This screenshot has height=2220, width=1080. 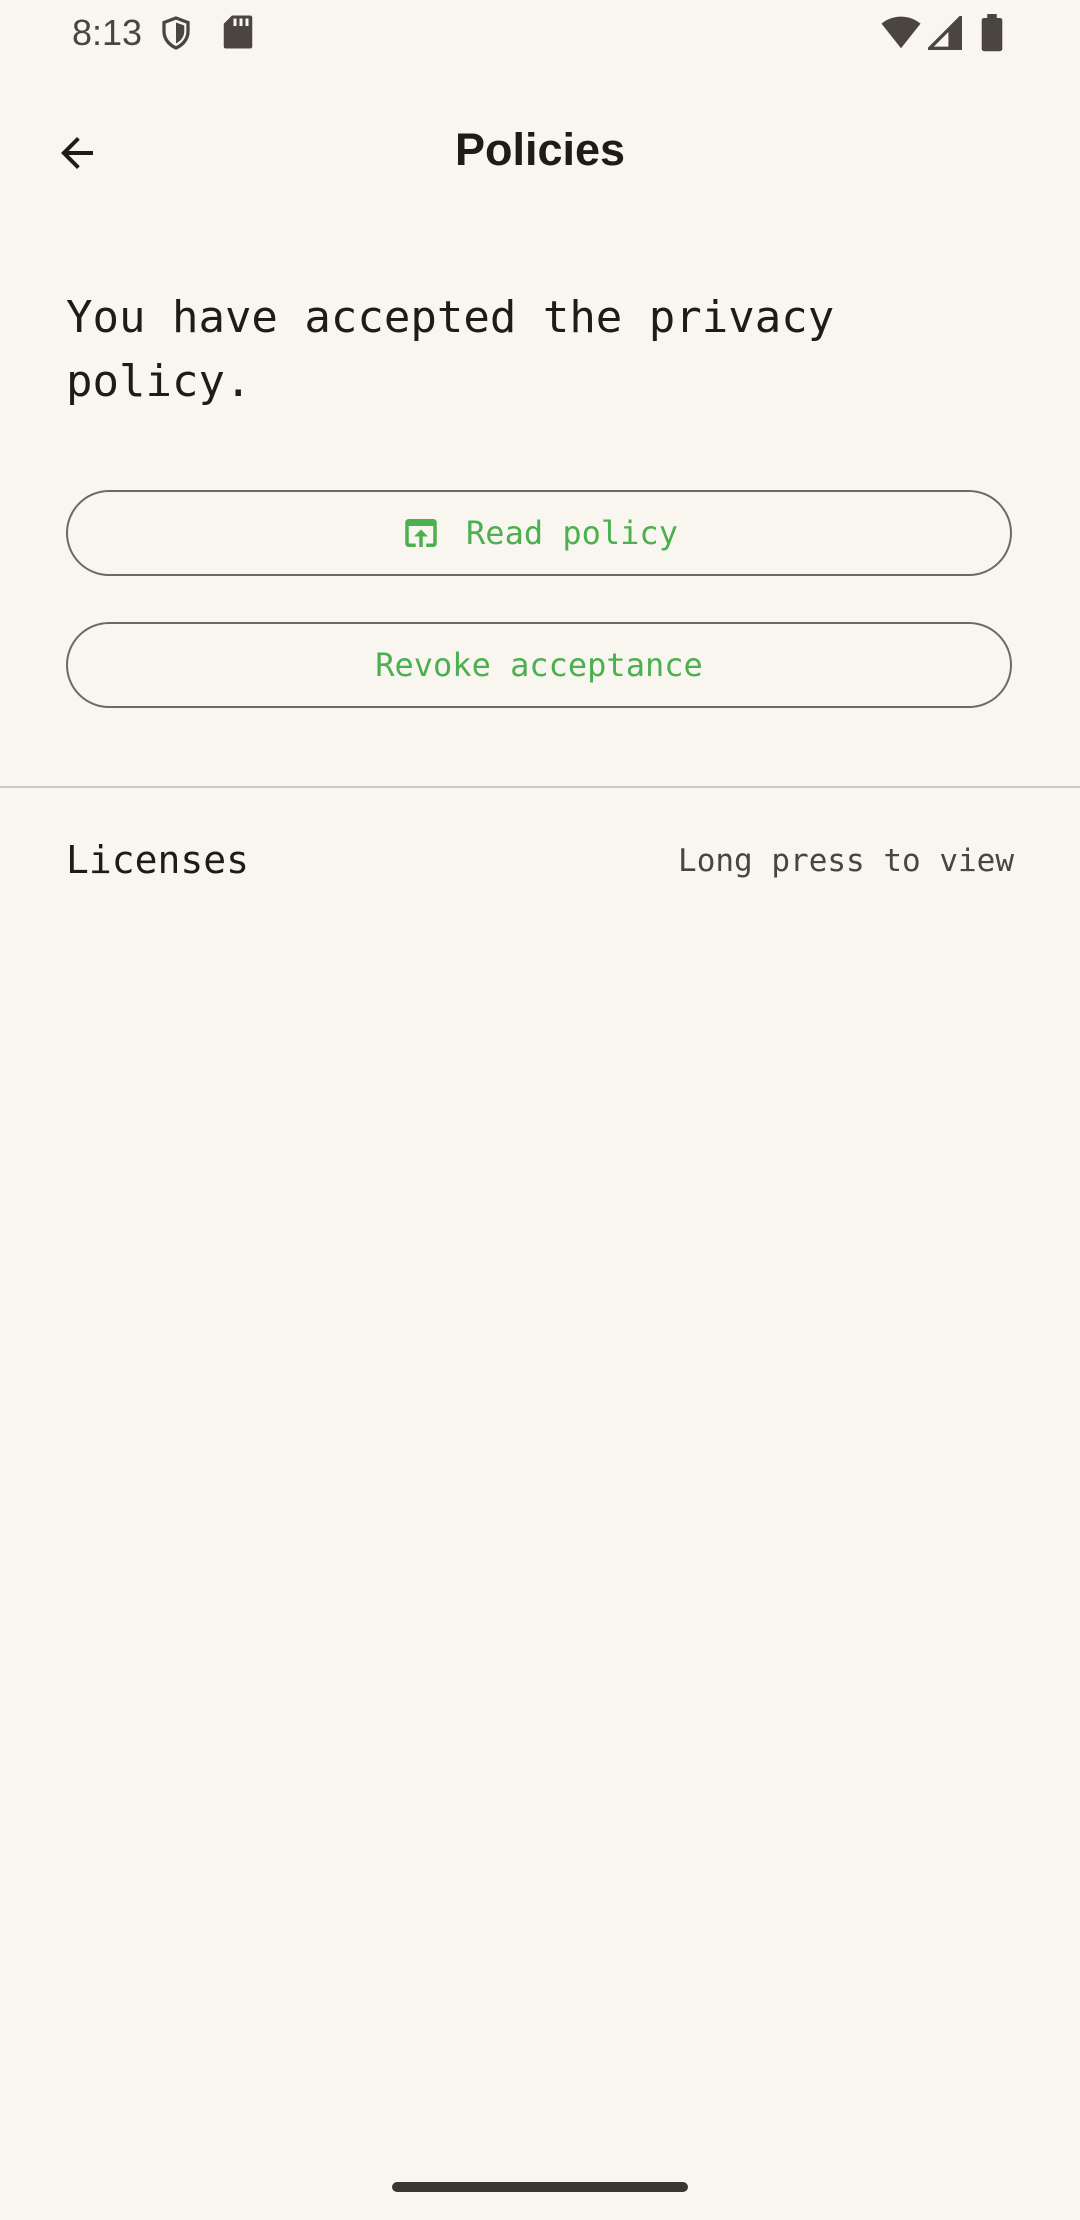 I want to click on app-bar: Policies, so click(x=540, y=143).